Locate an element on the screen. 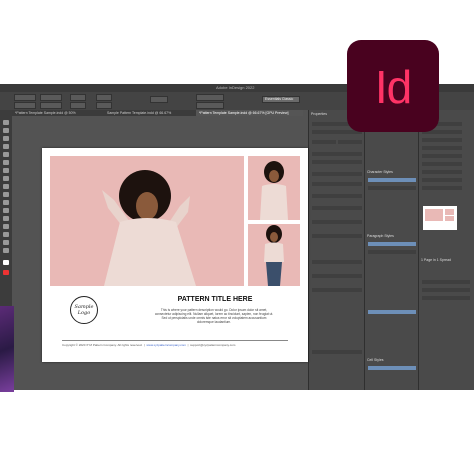  logo-text: Sample Logo is located at coordinates (84, 310).